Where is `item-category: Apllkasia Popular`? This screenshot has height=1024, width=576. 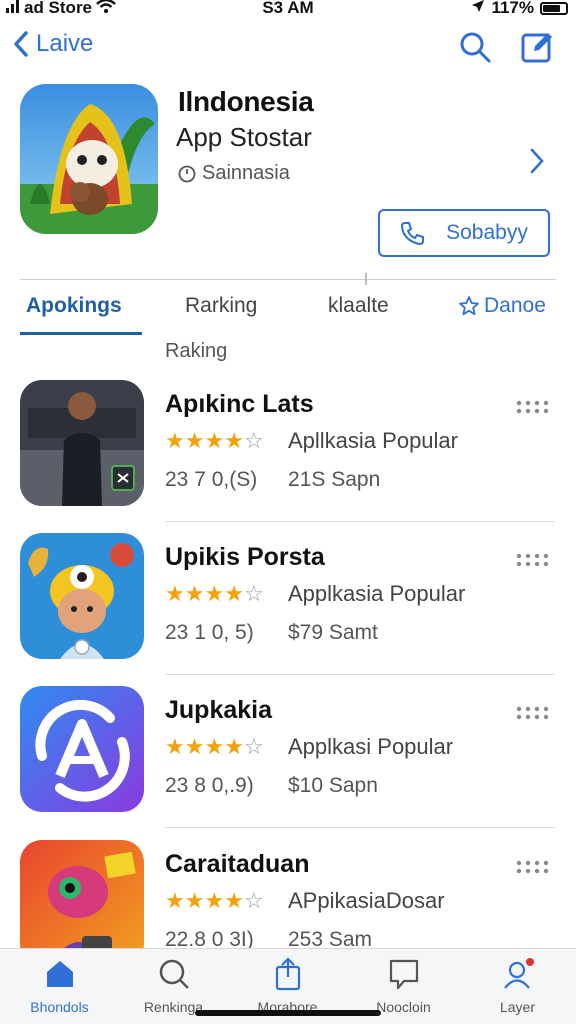
item-category: Apllkasia Popular is located at coordinates (373, 440).